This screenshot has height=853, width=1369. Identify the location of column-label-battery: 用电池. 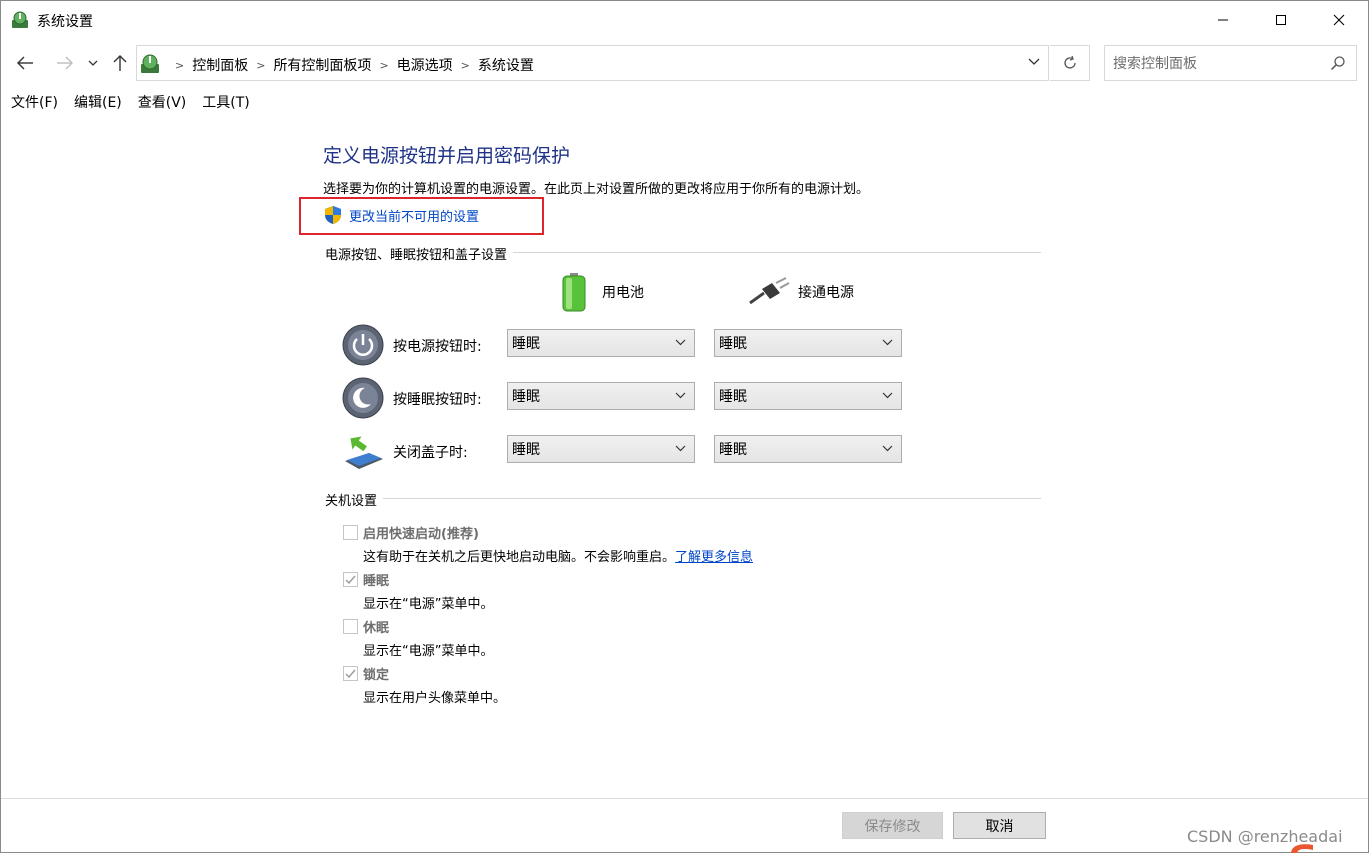
(623, 293).